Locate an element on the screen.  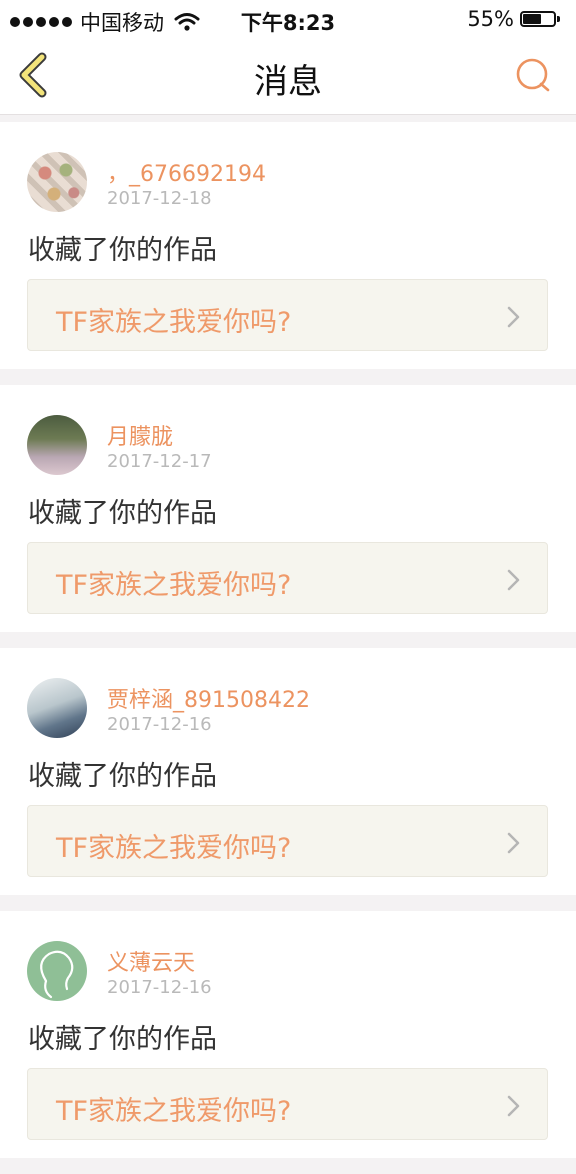
battery-icon is located at coordinates (542, 19).